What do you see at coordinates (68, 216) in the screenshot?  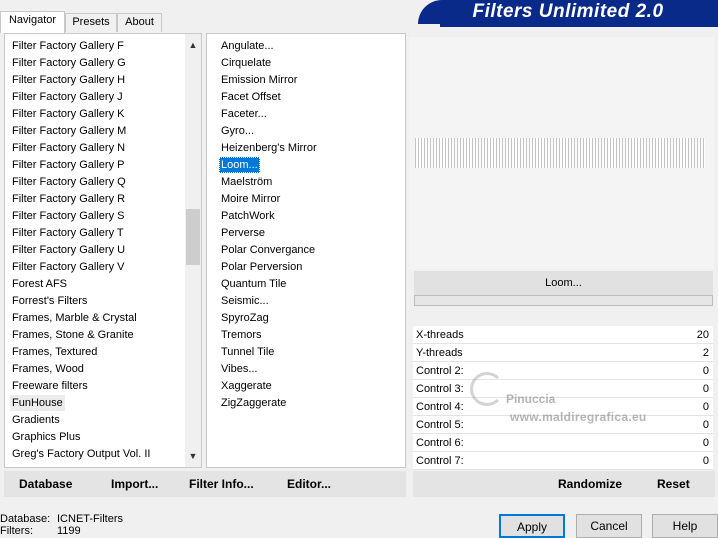 I see `category-item: Filter Factory Gallery S` at bounding box center [68, 216].